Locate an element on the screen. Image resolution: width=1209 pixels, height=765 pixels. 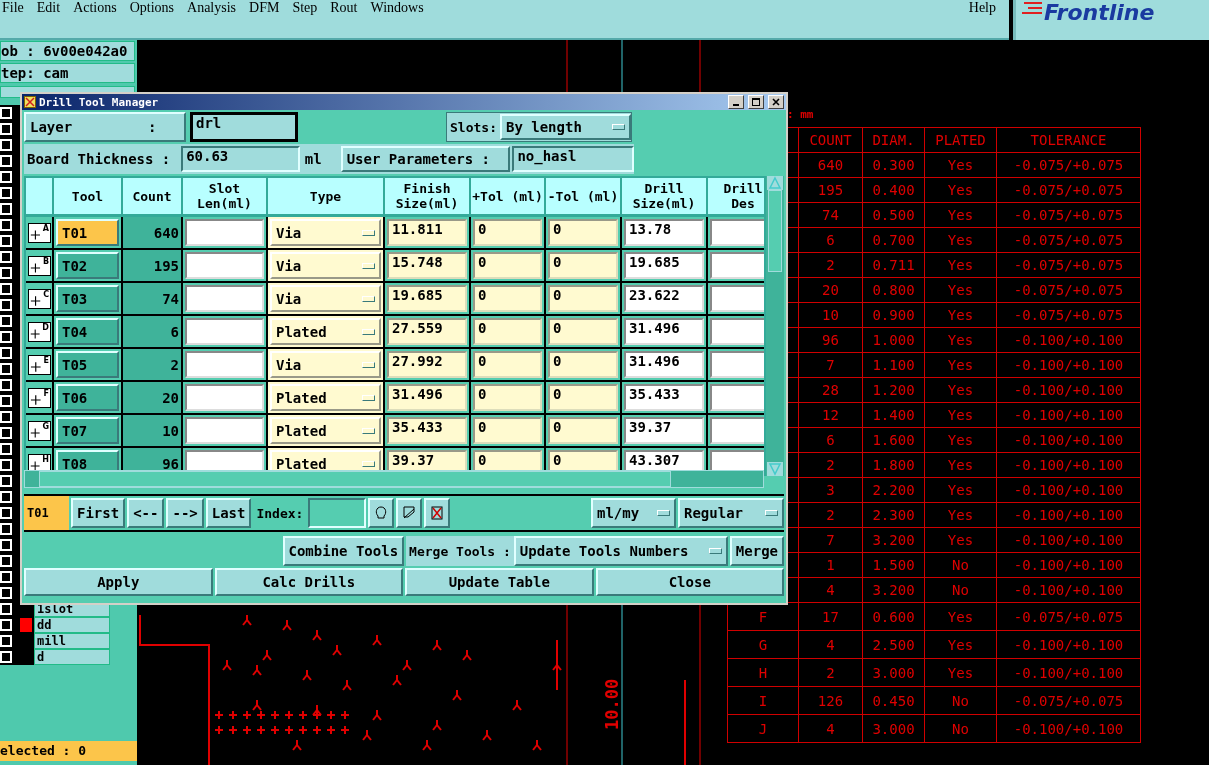
finish-size-field: 31.496 is located at coordinates (427, 397).